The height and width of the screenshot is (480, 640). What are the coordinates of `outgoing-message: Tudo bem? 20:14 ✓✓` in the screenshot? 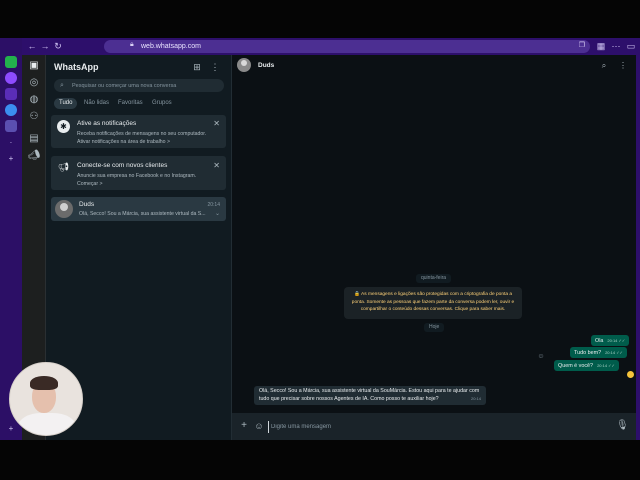 It's located at (598, 352).